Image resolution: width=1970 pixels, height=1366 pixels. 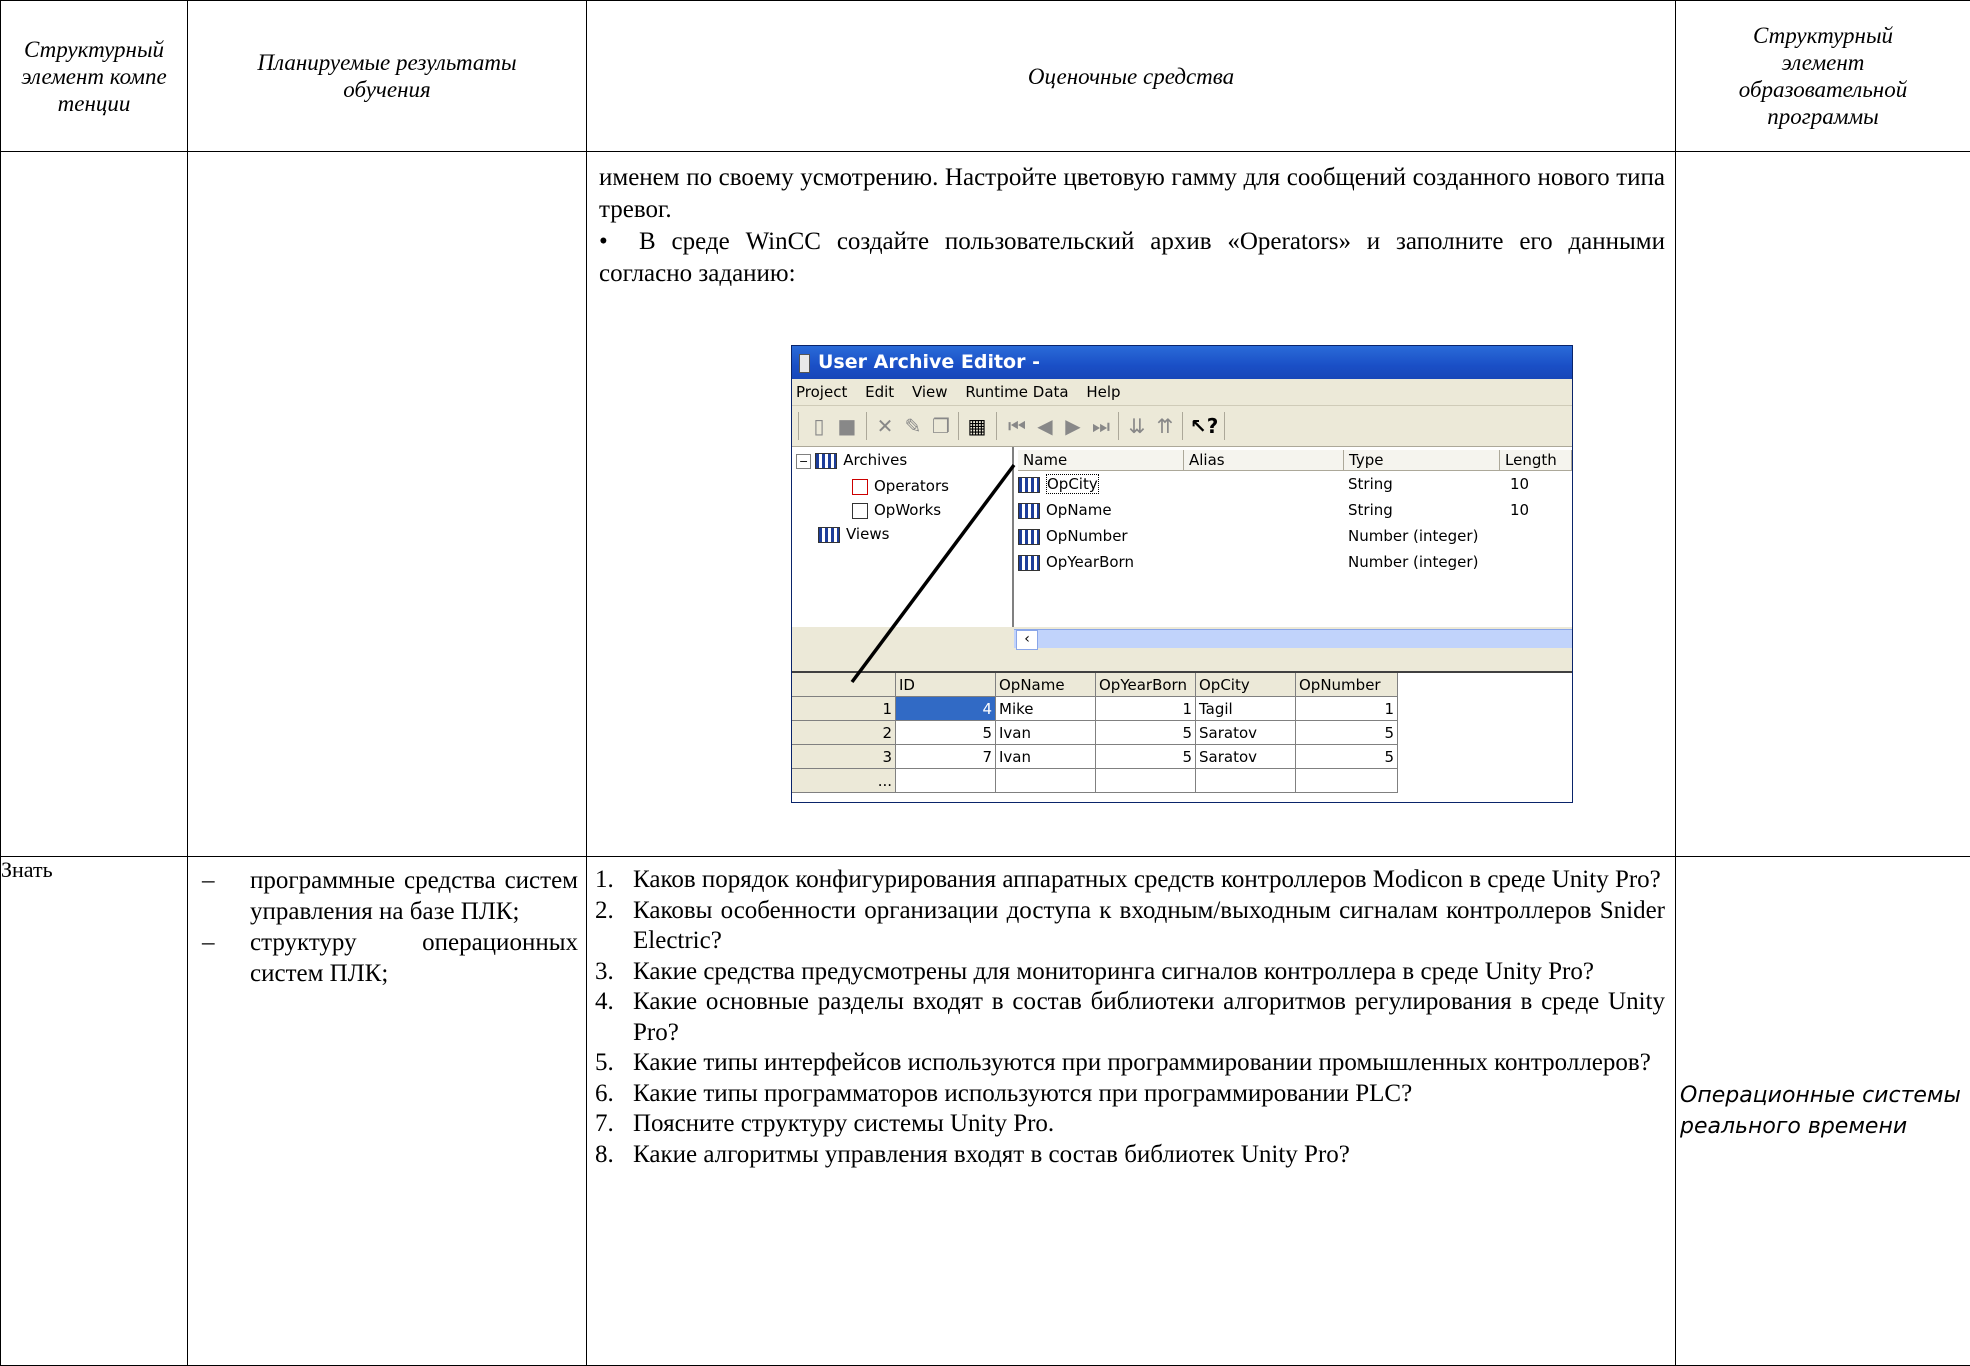 What do you see at coordinates (604, 1155) in the screenshot?
I see `question-number: 8.` at bounding box center [604, 1155].